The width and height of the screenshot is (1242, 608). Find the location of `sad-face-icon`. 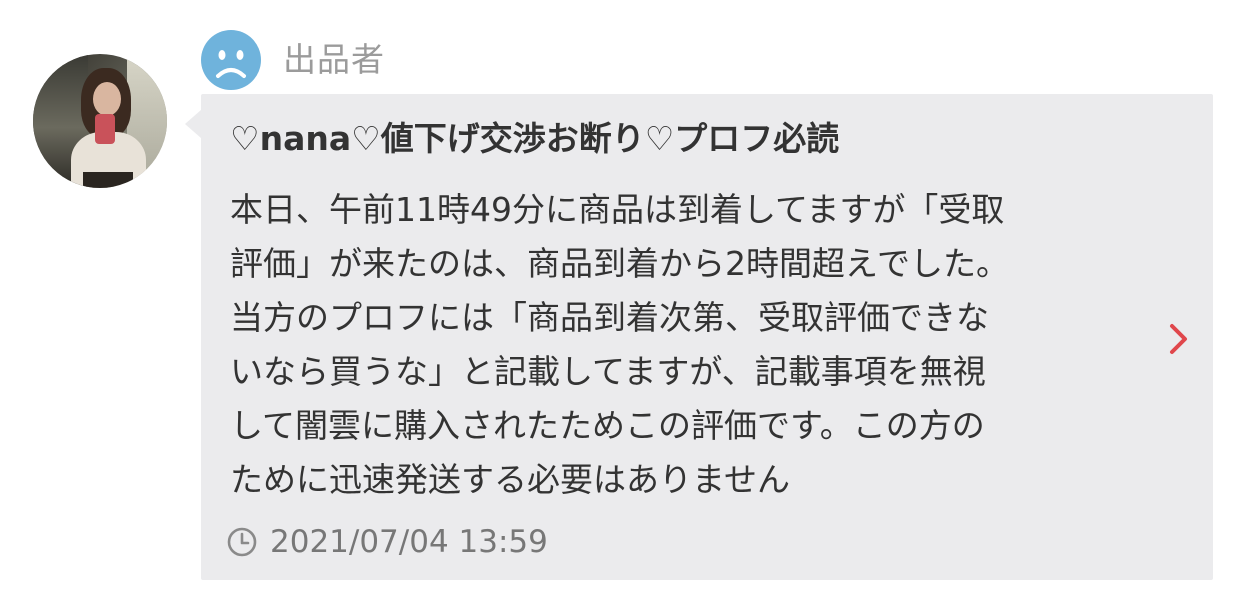

sad-face-icon is located at coordinates (231, 60).